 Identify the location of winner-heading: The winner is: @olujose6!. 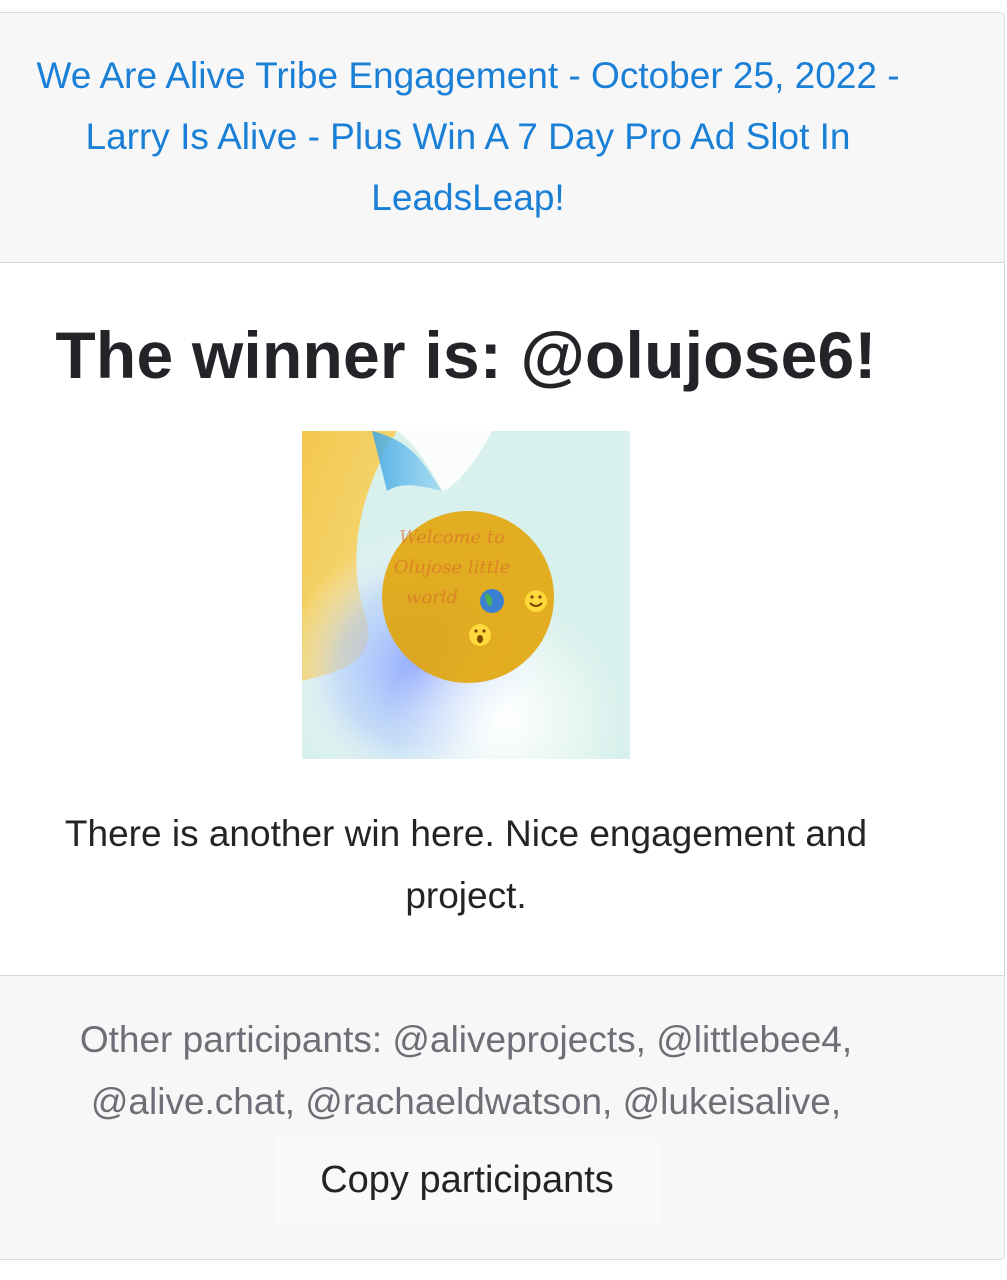
(466, 355).